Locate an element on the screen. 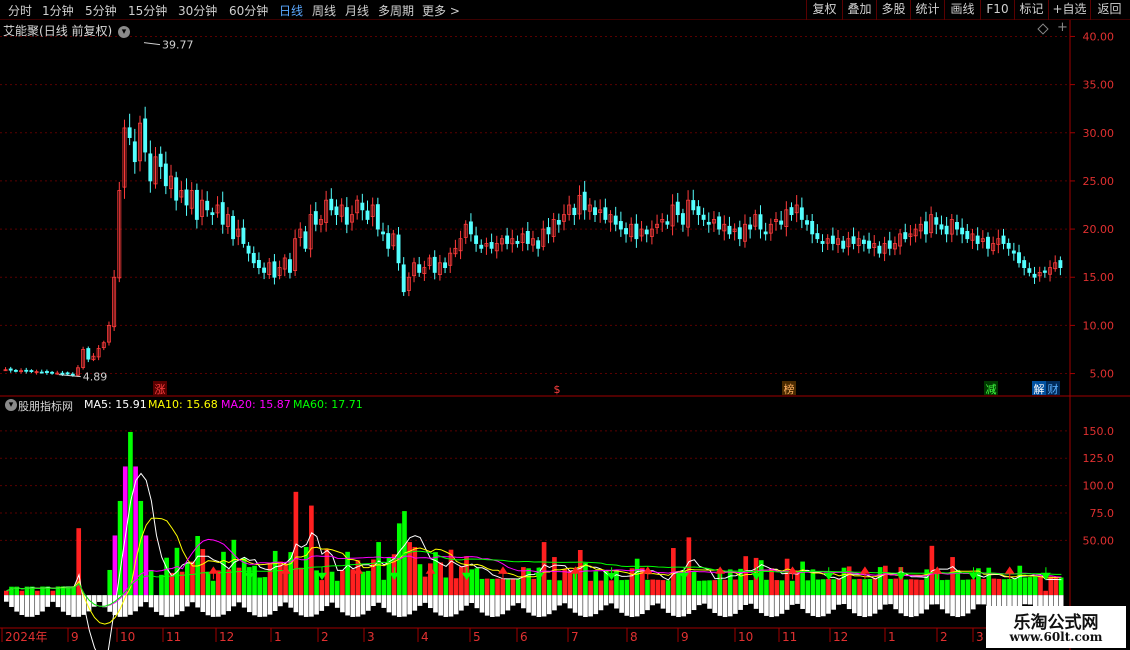 The image size is (1130, 650). event-marker: 解 is located at coordinates (1039, 389).